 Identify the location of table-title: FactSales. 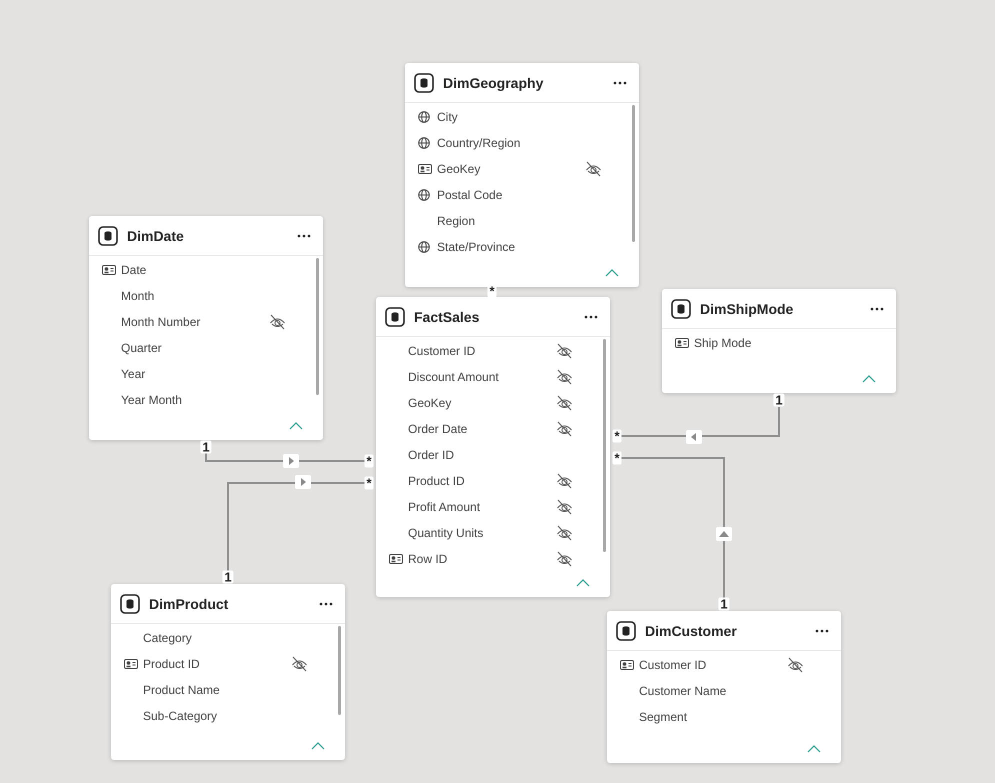
(447, 316).